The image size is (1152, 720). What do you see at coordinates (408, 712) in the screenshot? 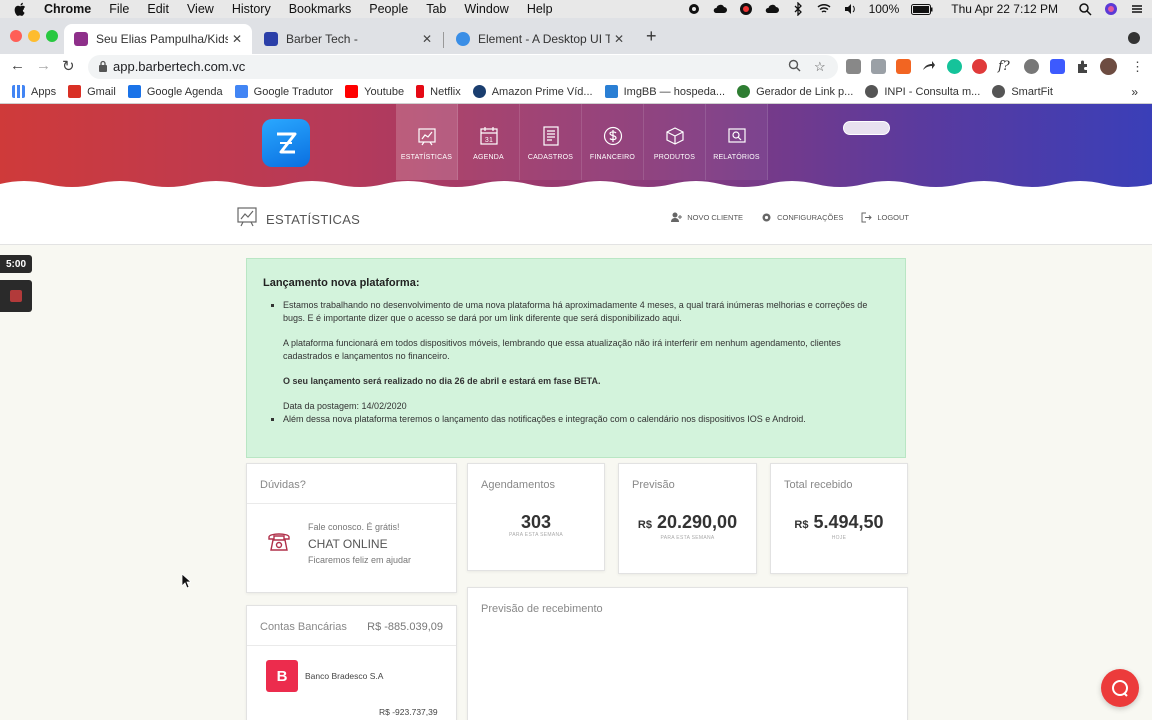
I see `bank-balance: R$ -923.737,39` at bounding box center [408, 712].